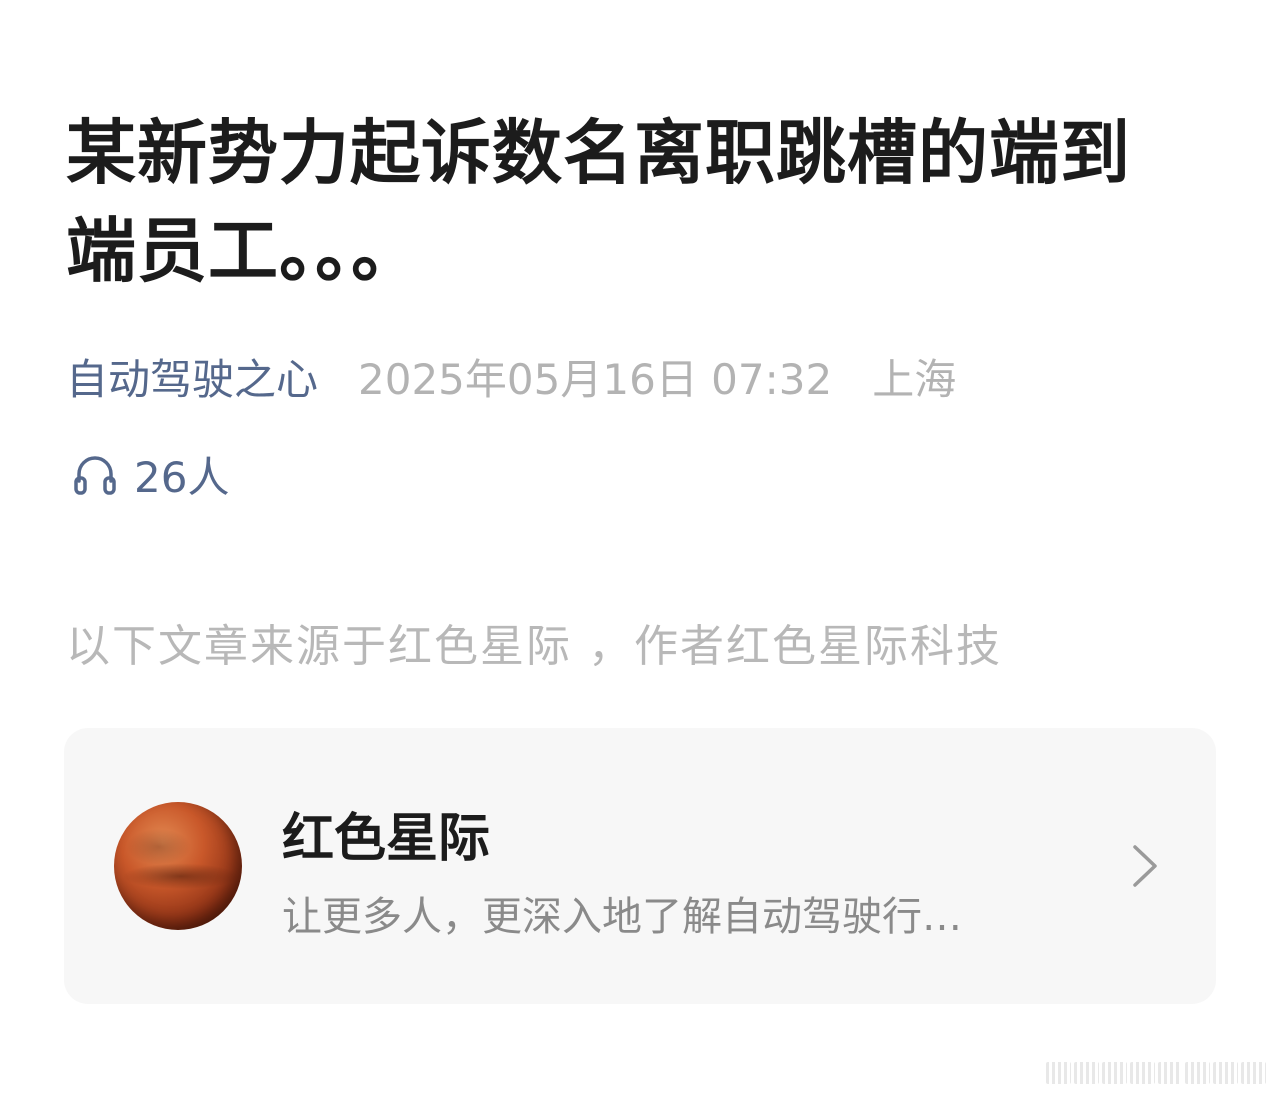  I want to click on headphones-icon, so click(95, 475).